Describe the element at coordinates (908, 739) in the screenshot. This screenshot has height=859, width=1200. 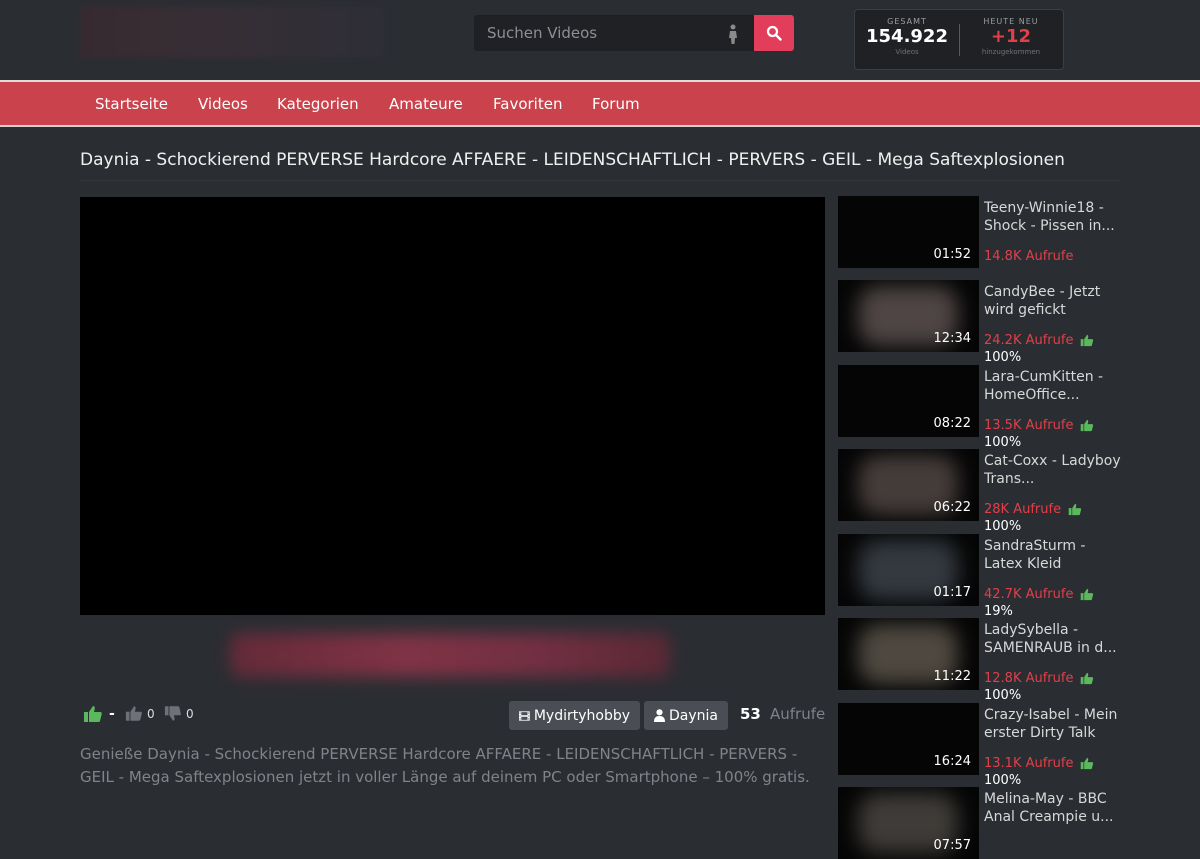
I see `video-thumbnail: 16:24` at that location.